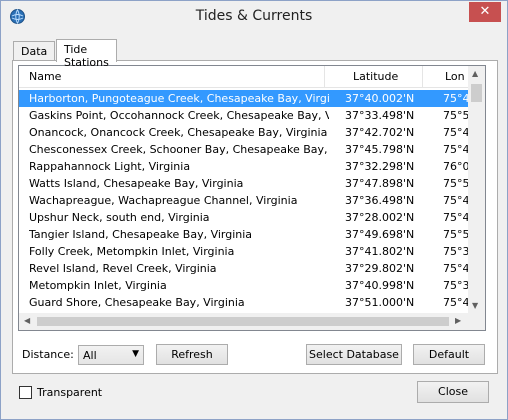  I want to click on chevron-down-icon: ▼, so click(135, 354).